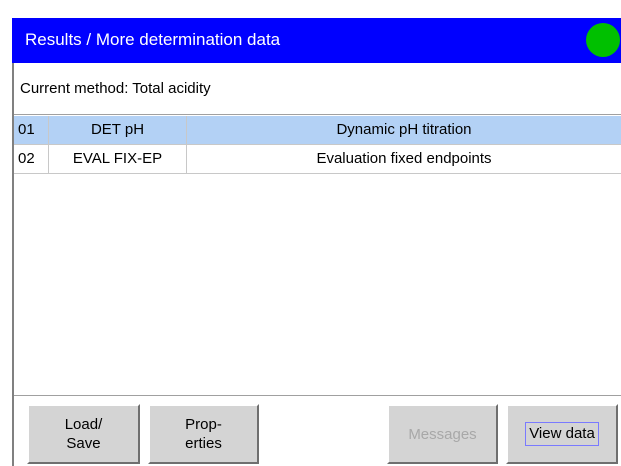 This screenshot has width=621, height=466. Describe the element at coordinates (118, 130) in the screenshot. I see `row-command: DET pH` at that location.